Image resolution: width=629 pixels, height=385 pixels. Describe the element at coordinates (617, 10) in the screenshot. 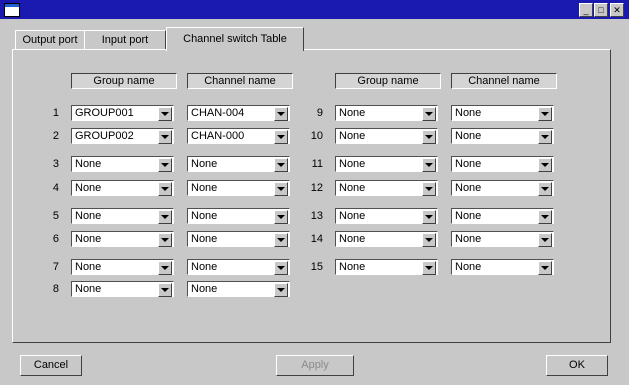

I see `close-button: ✕` at that location.